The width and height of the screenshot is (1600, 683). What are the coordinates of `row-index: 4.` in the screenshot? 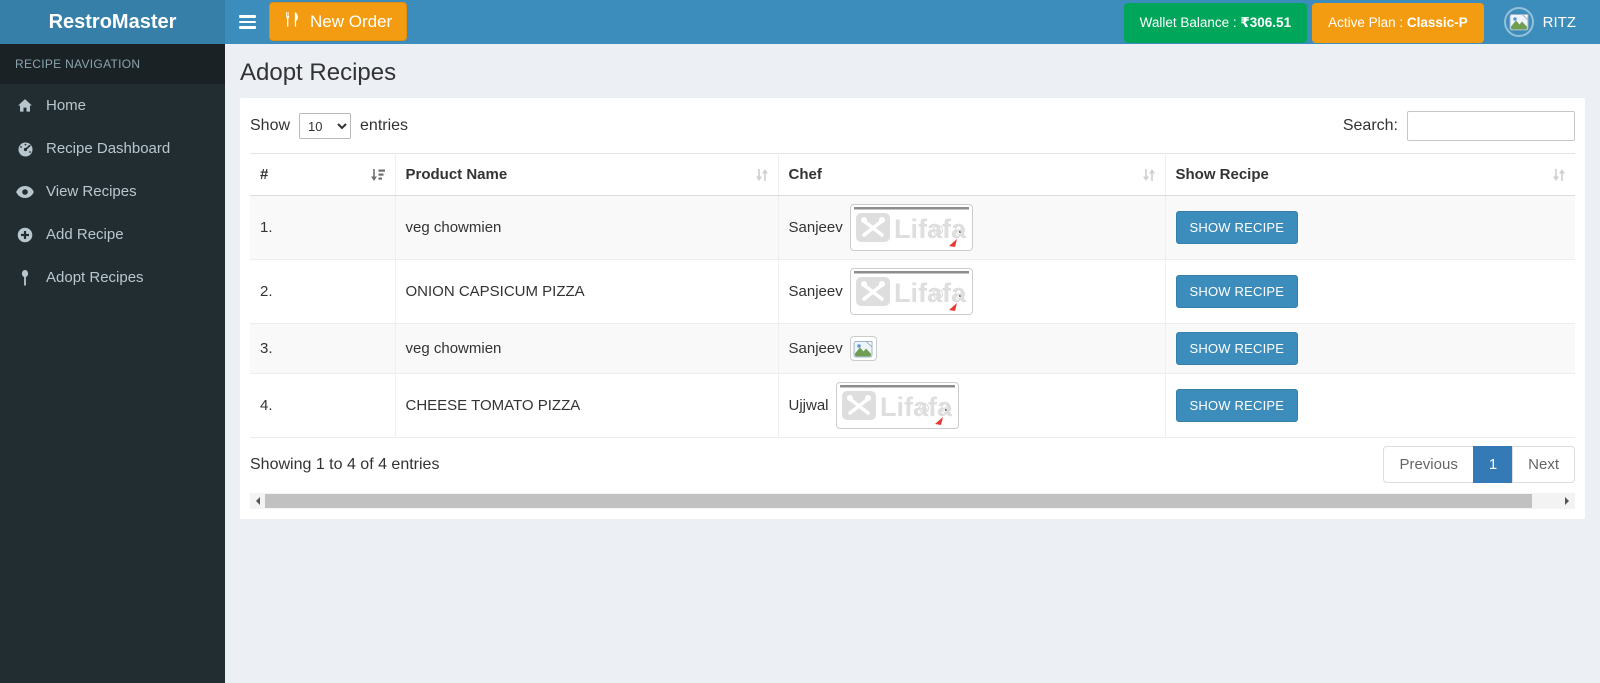 It's located at (323, 405).